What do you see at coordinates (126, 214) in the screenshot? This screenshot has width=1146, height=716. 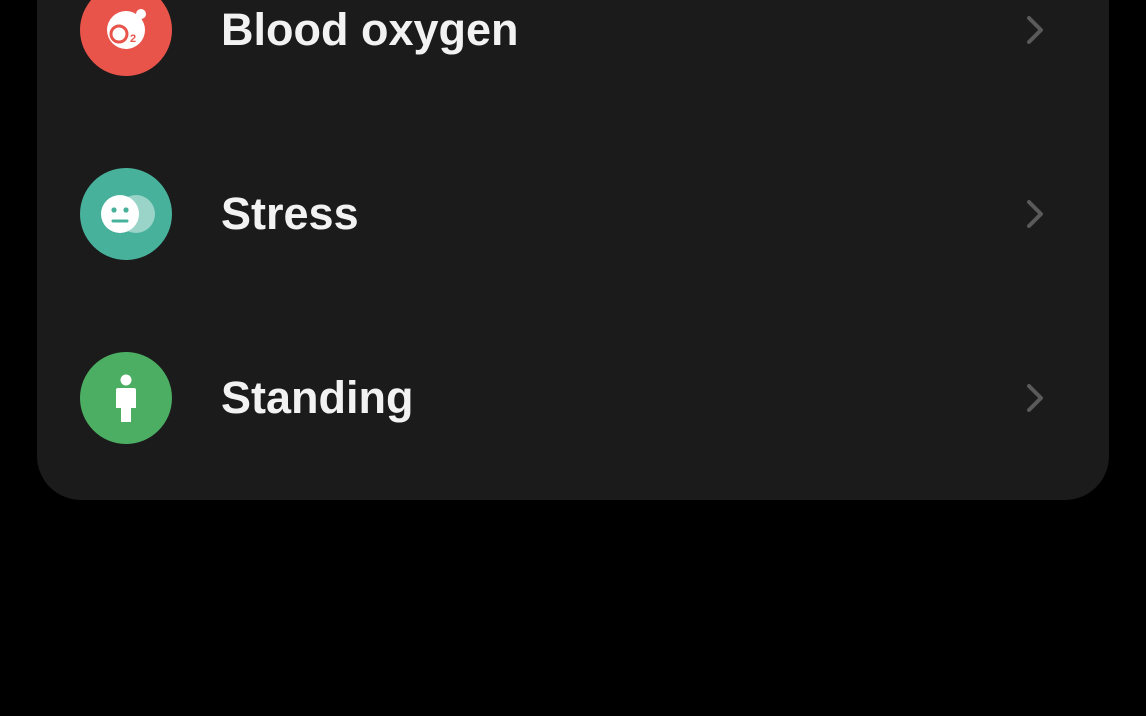 I see `stress-icon` at bounding box center [126, 214].